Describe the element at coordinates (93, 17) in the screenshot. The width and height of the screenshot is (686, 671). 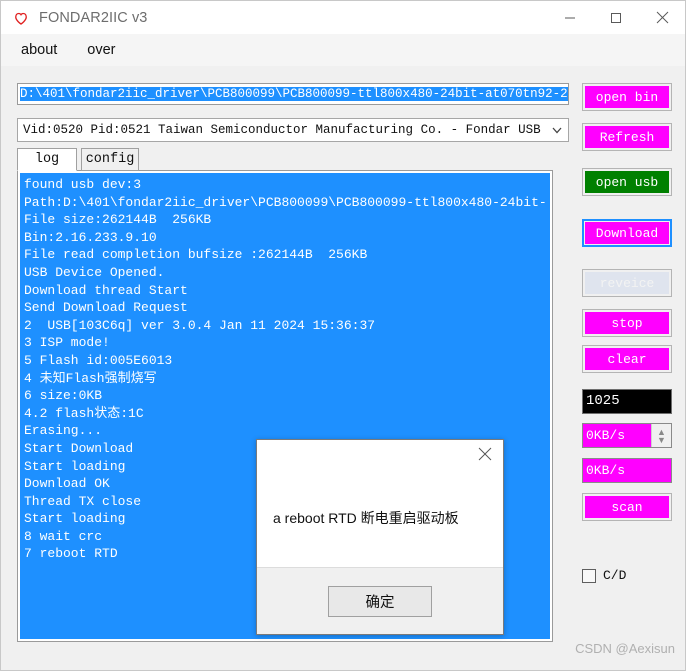
I see `window-title: FONDAR2IIC v3` at that location.